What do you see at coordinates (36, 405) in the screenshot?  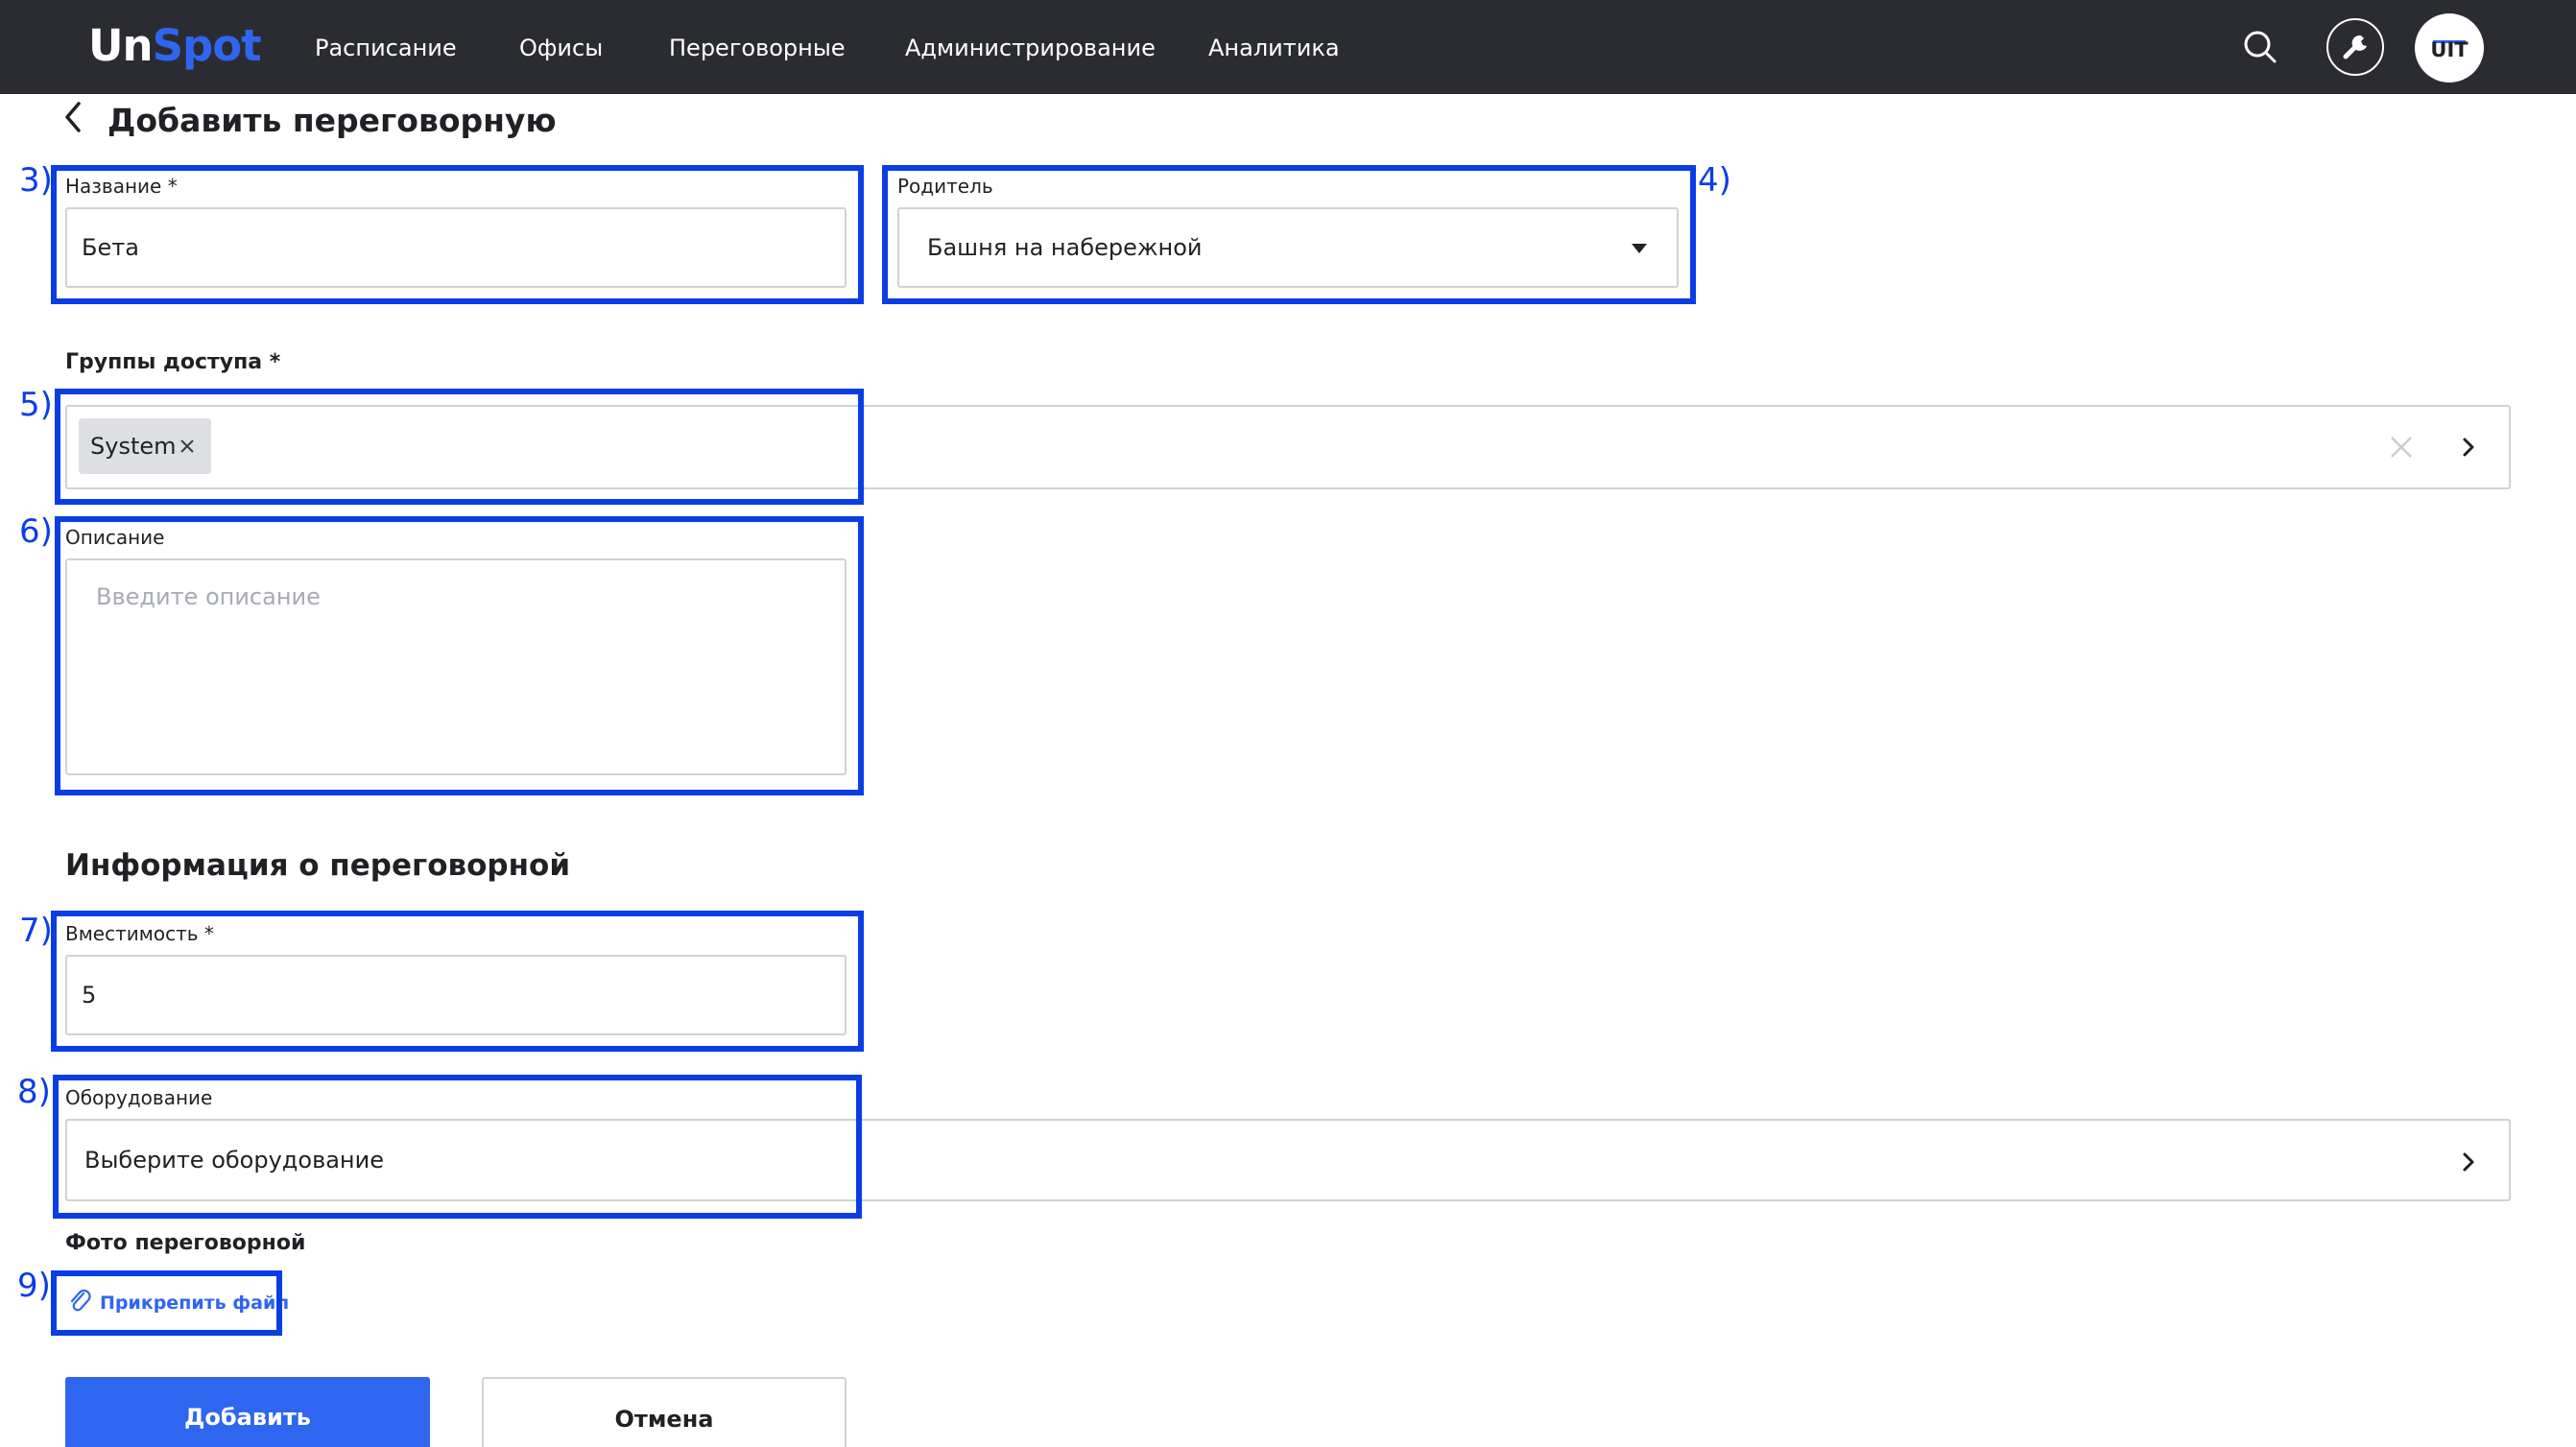 I see `annotation-label-5: 5)` at bounding box center [36, 405].